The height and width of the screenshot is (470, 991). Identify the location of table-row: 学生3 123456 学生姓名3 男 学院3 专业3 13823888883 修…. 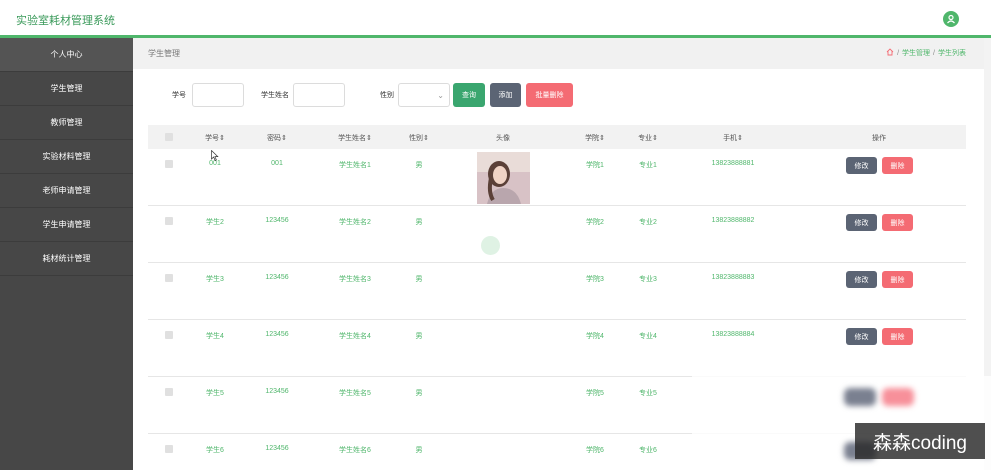
(557, 291).